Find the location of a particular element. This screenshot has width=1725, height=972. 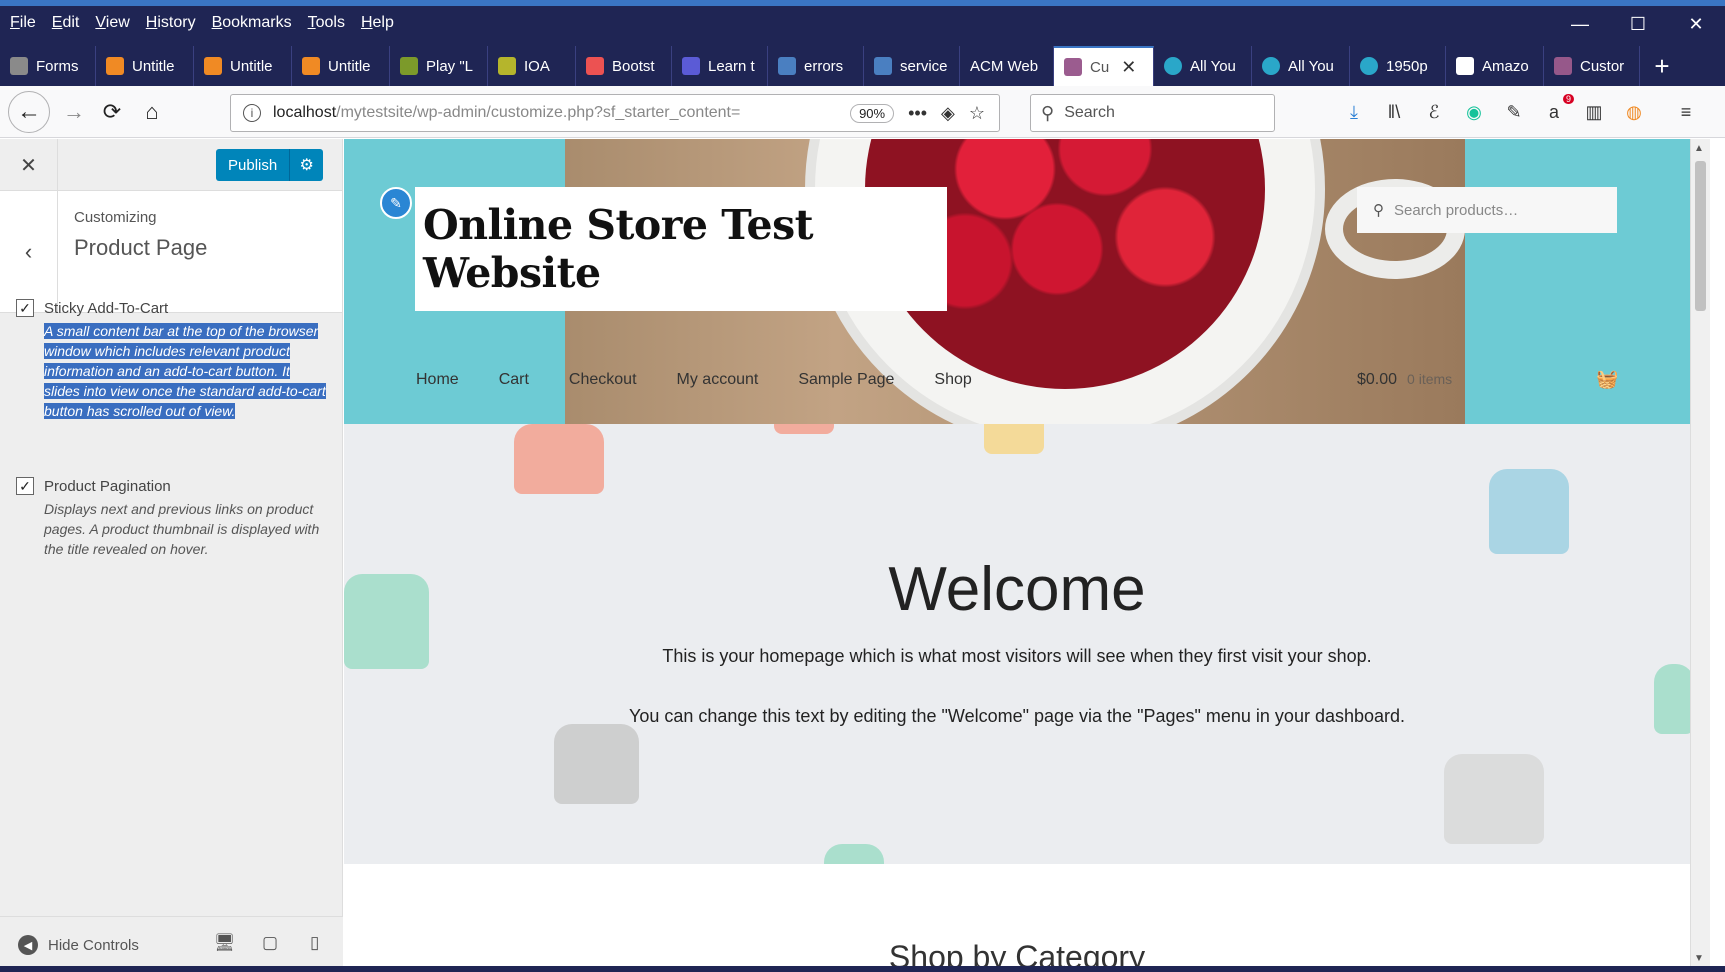

w-icon is located at coordinates (1563, 66).